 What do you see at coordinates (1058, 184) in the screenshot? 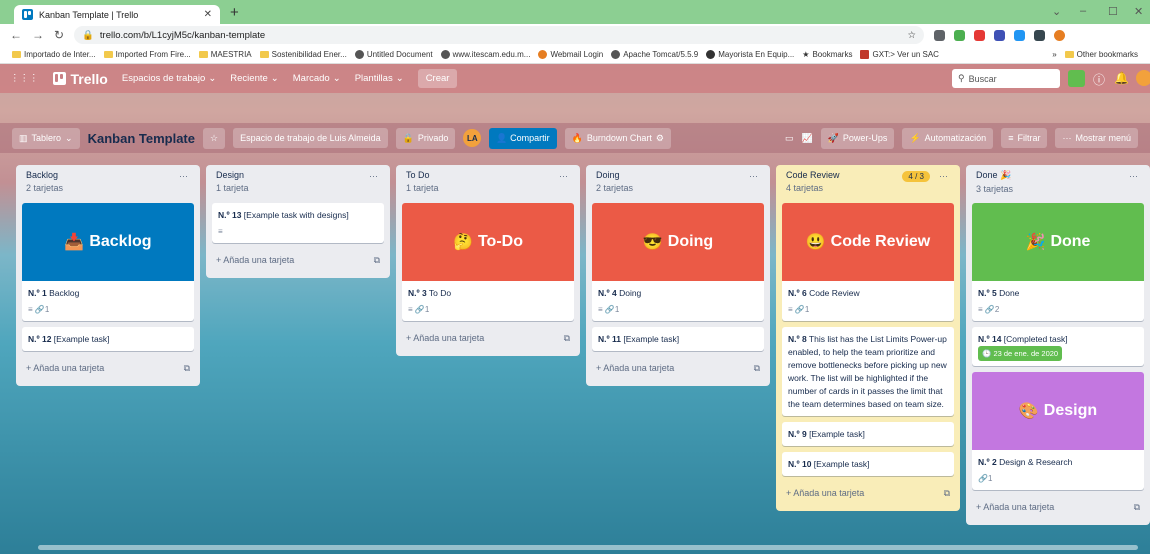
I see `list-header: Done 🎉 3 tarjetas ···` at bounding box center [1058, 184].